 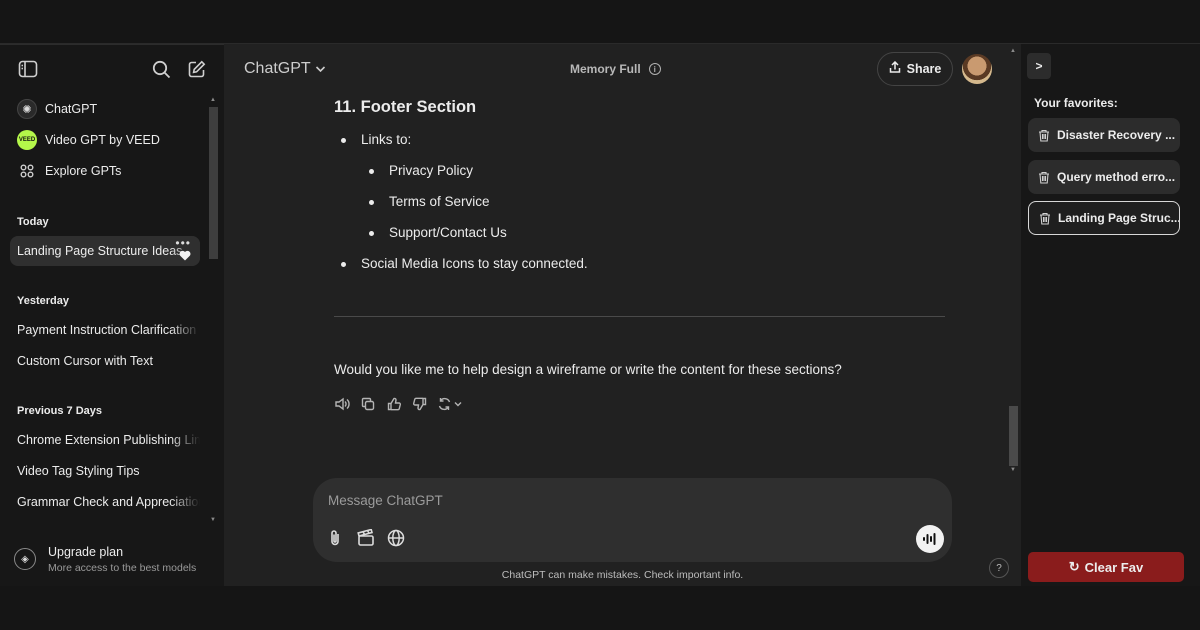 I want to click on divider, so click(x=639, y=316).